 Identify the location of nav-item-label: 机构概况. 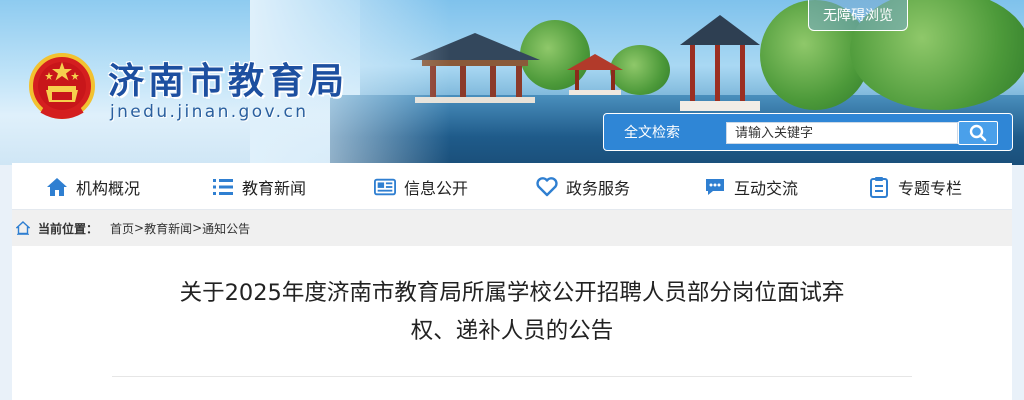
(108, 188).